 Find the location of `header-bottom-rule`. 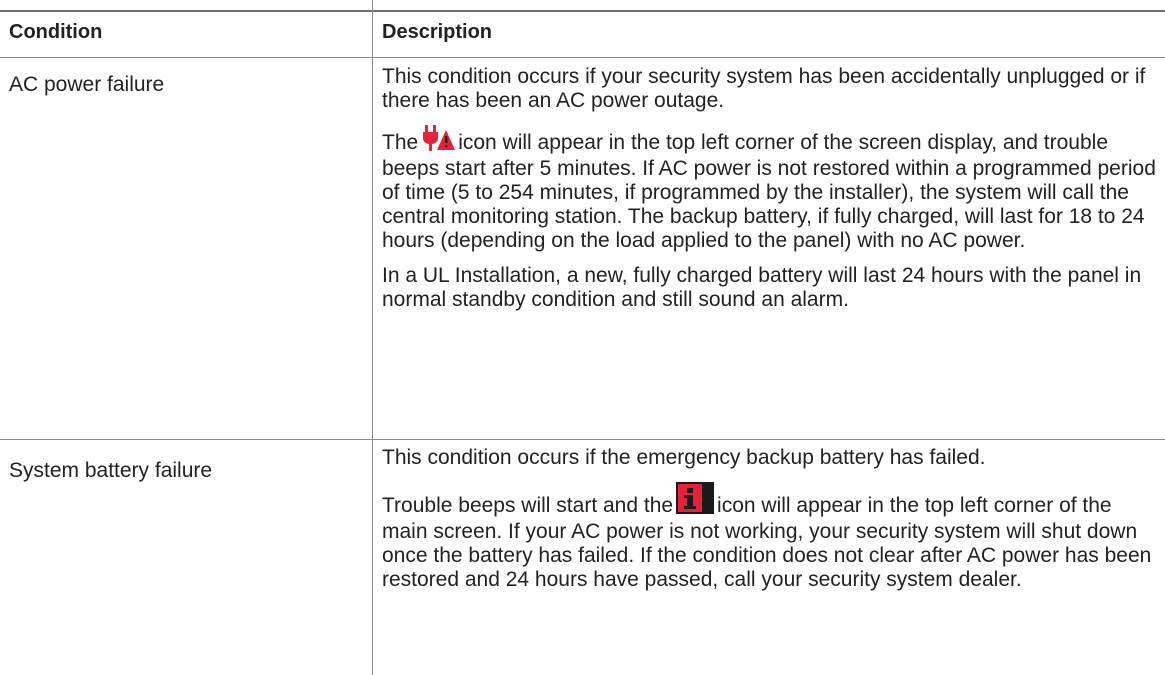

header-bottom-rule is located at coordinates (582, 57).